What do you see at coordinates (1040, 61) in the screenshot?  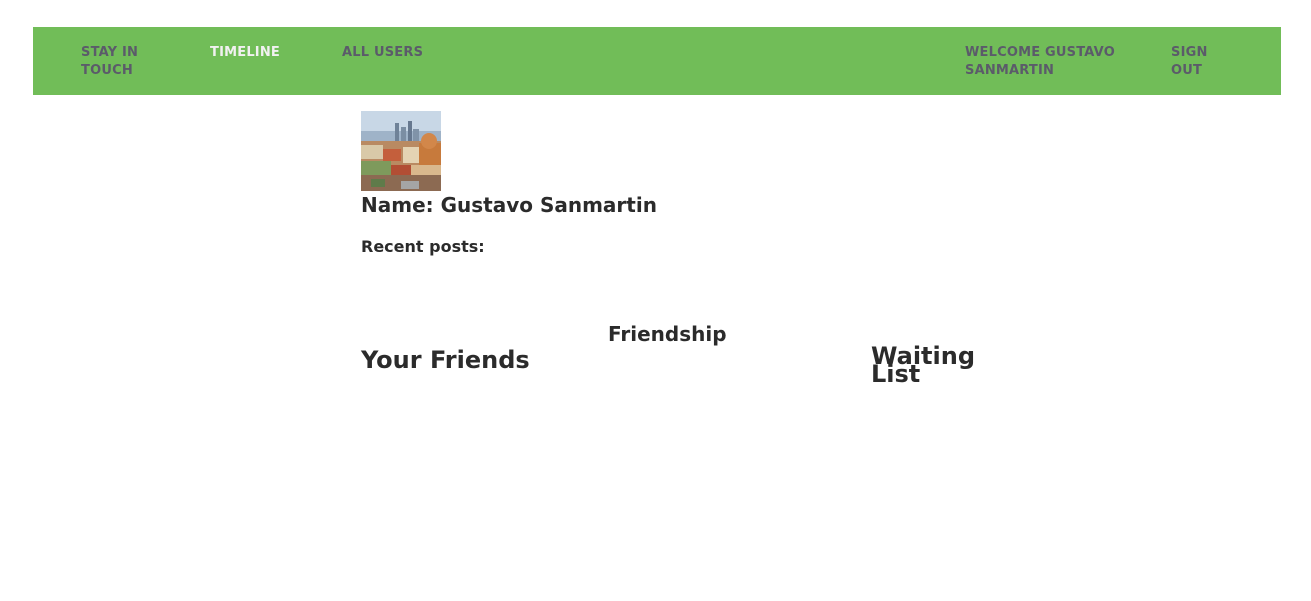 I see `welcome-text: WELCOME GUSTAVO SANMARTIN` at bounding box center [1040, 61].